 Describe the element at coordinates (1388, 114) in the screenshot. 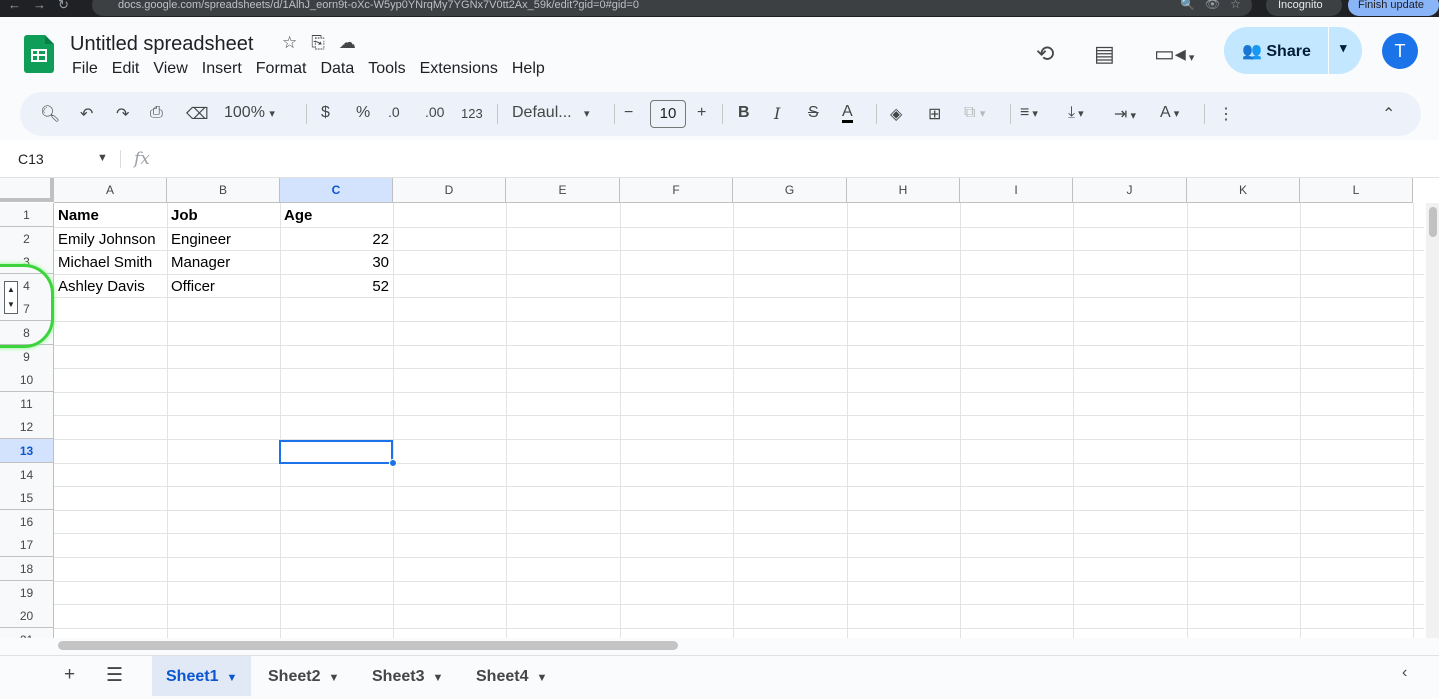

I see `collapse-toolbar-icon: ⌃` at that location.